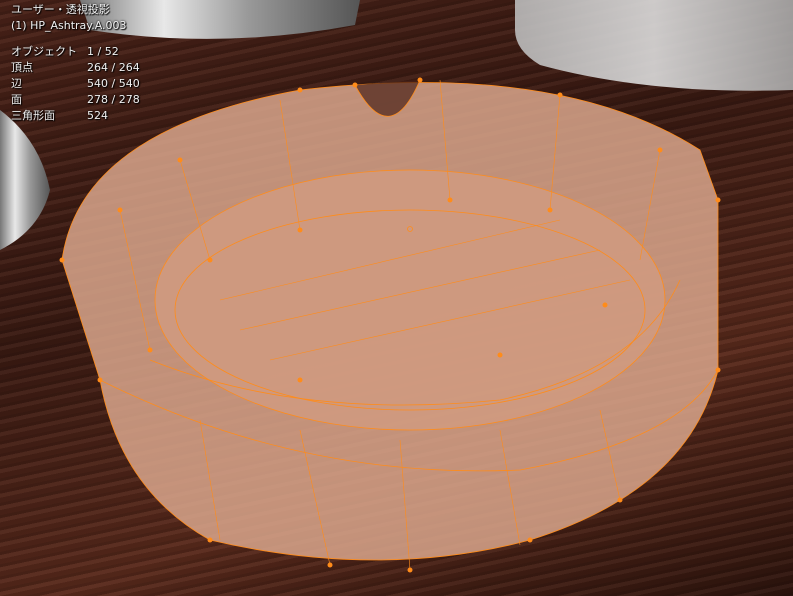 This screenshot has width=793, height=596. I want to click on stat-edges: 辺 540 / 540, so click(75, 84).